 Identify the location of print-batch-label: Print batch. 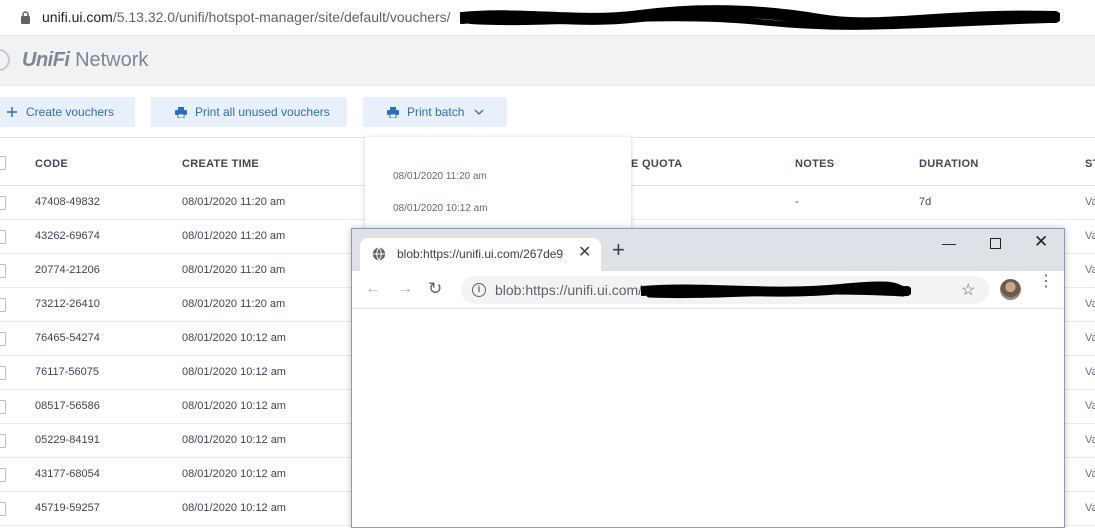
(436, 112).